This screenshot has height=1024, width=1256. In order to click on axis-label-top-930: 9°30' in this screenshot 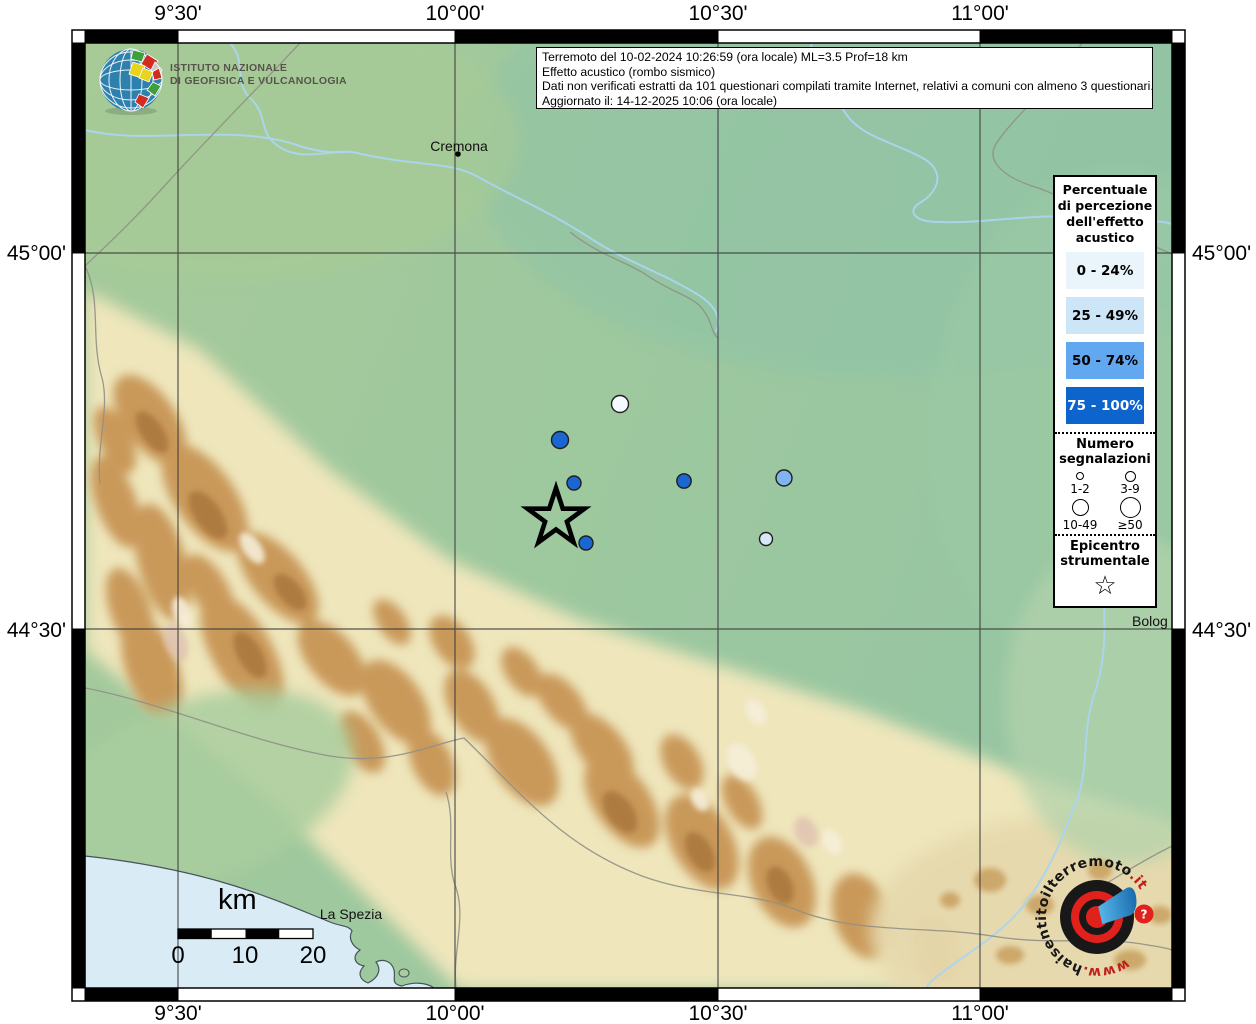, I will do `click(178, 13)`.